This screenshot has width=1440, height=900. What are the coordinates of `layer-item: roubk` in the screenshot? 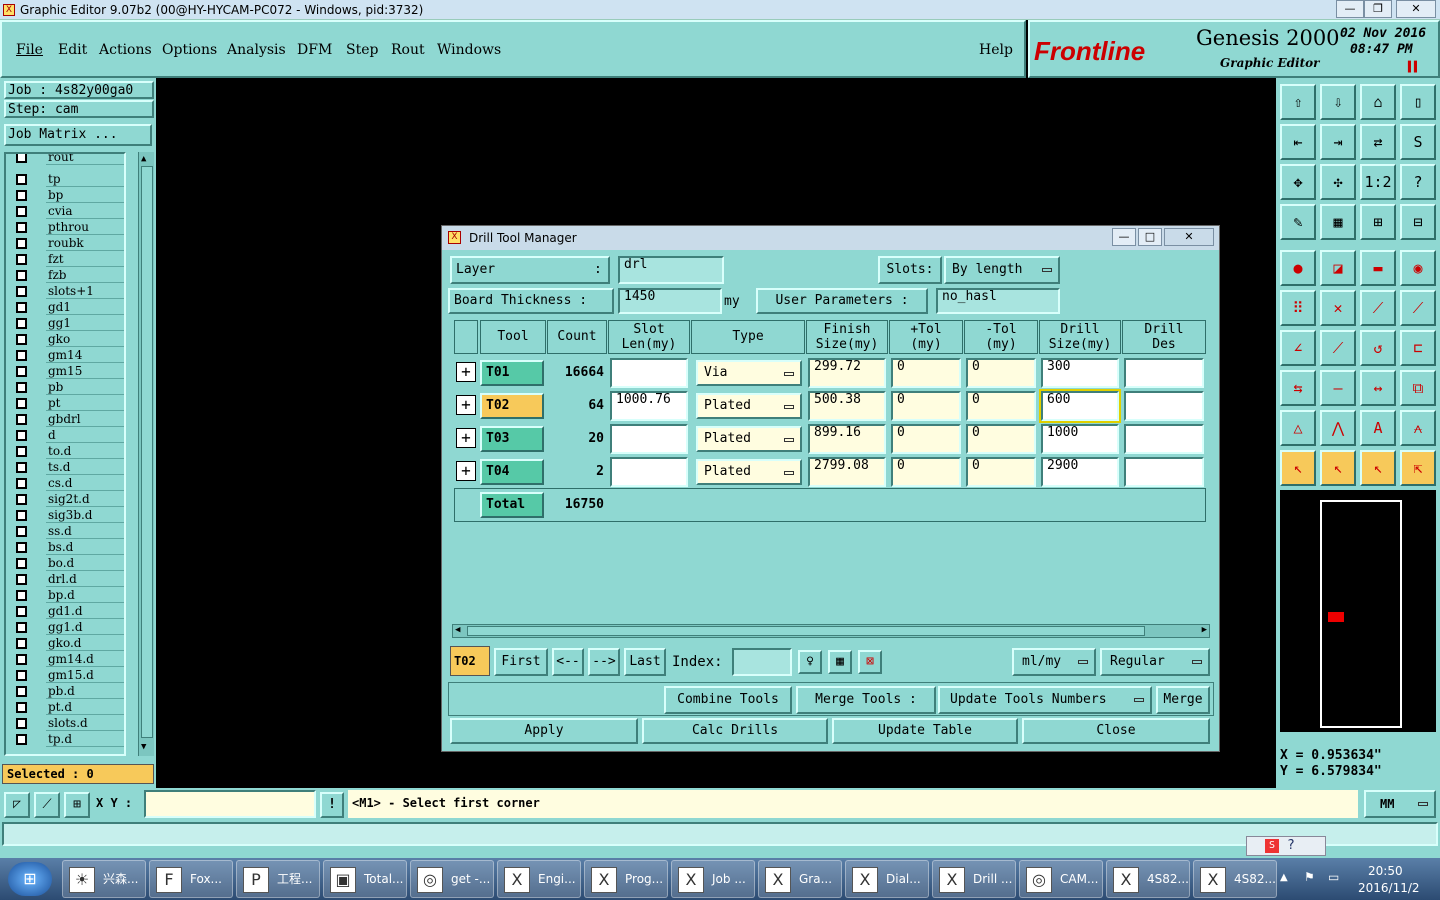 It's located at (69, 243).